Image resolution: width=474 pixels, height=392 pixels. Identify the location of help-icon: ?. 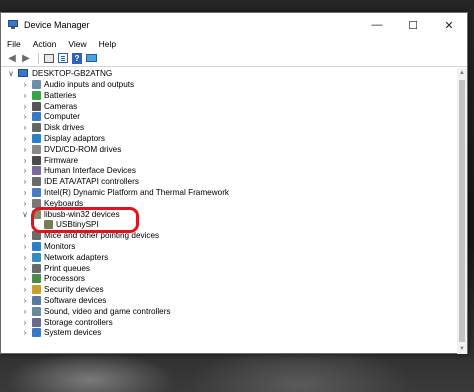
(77, 58).